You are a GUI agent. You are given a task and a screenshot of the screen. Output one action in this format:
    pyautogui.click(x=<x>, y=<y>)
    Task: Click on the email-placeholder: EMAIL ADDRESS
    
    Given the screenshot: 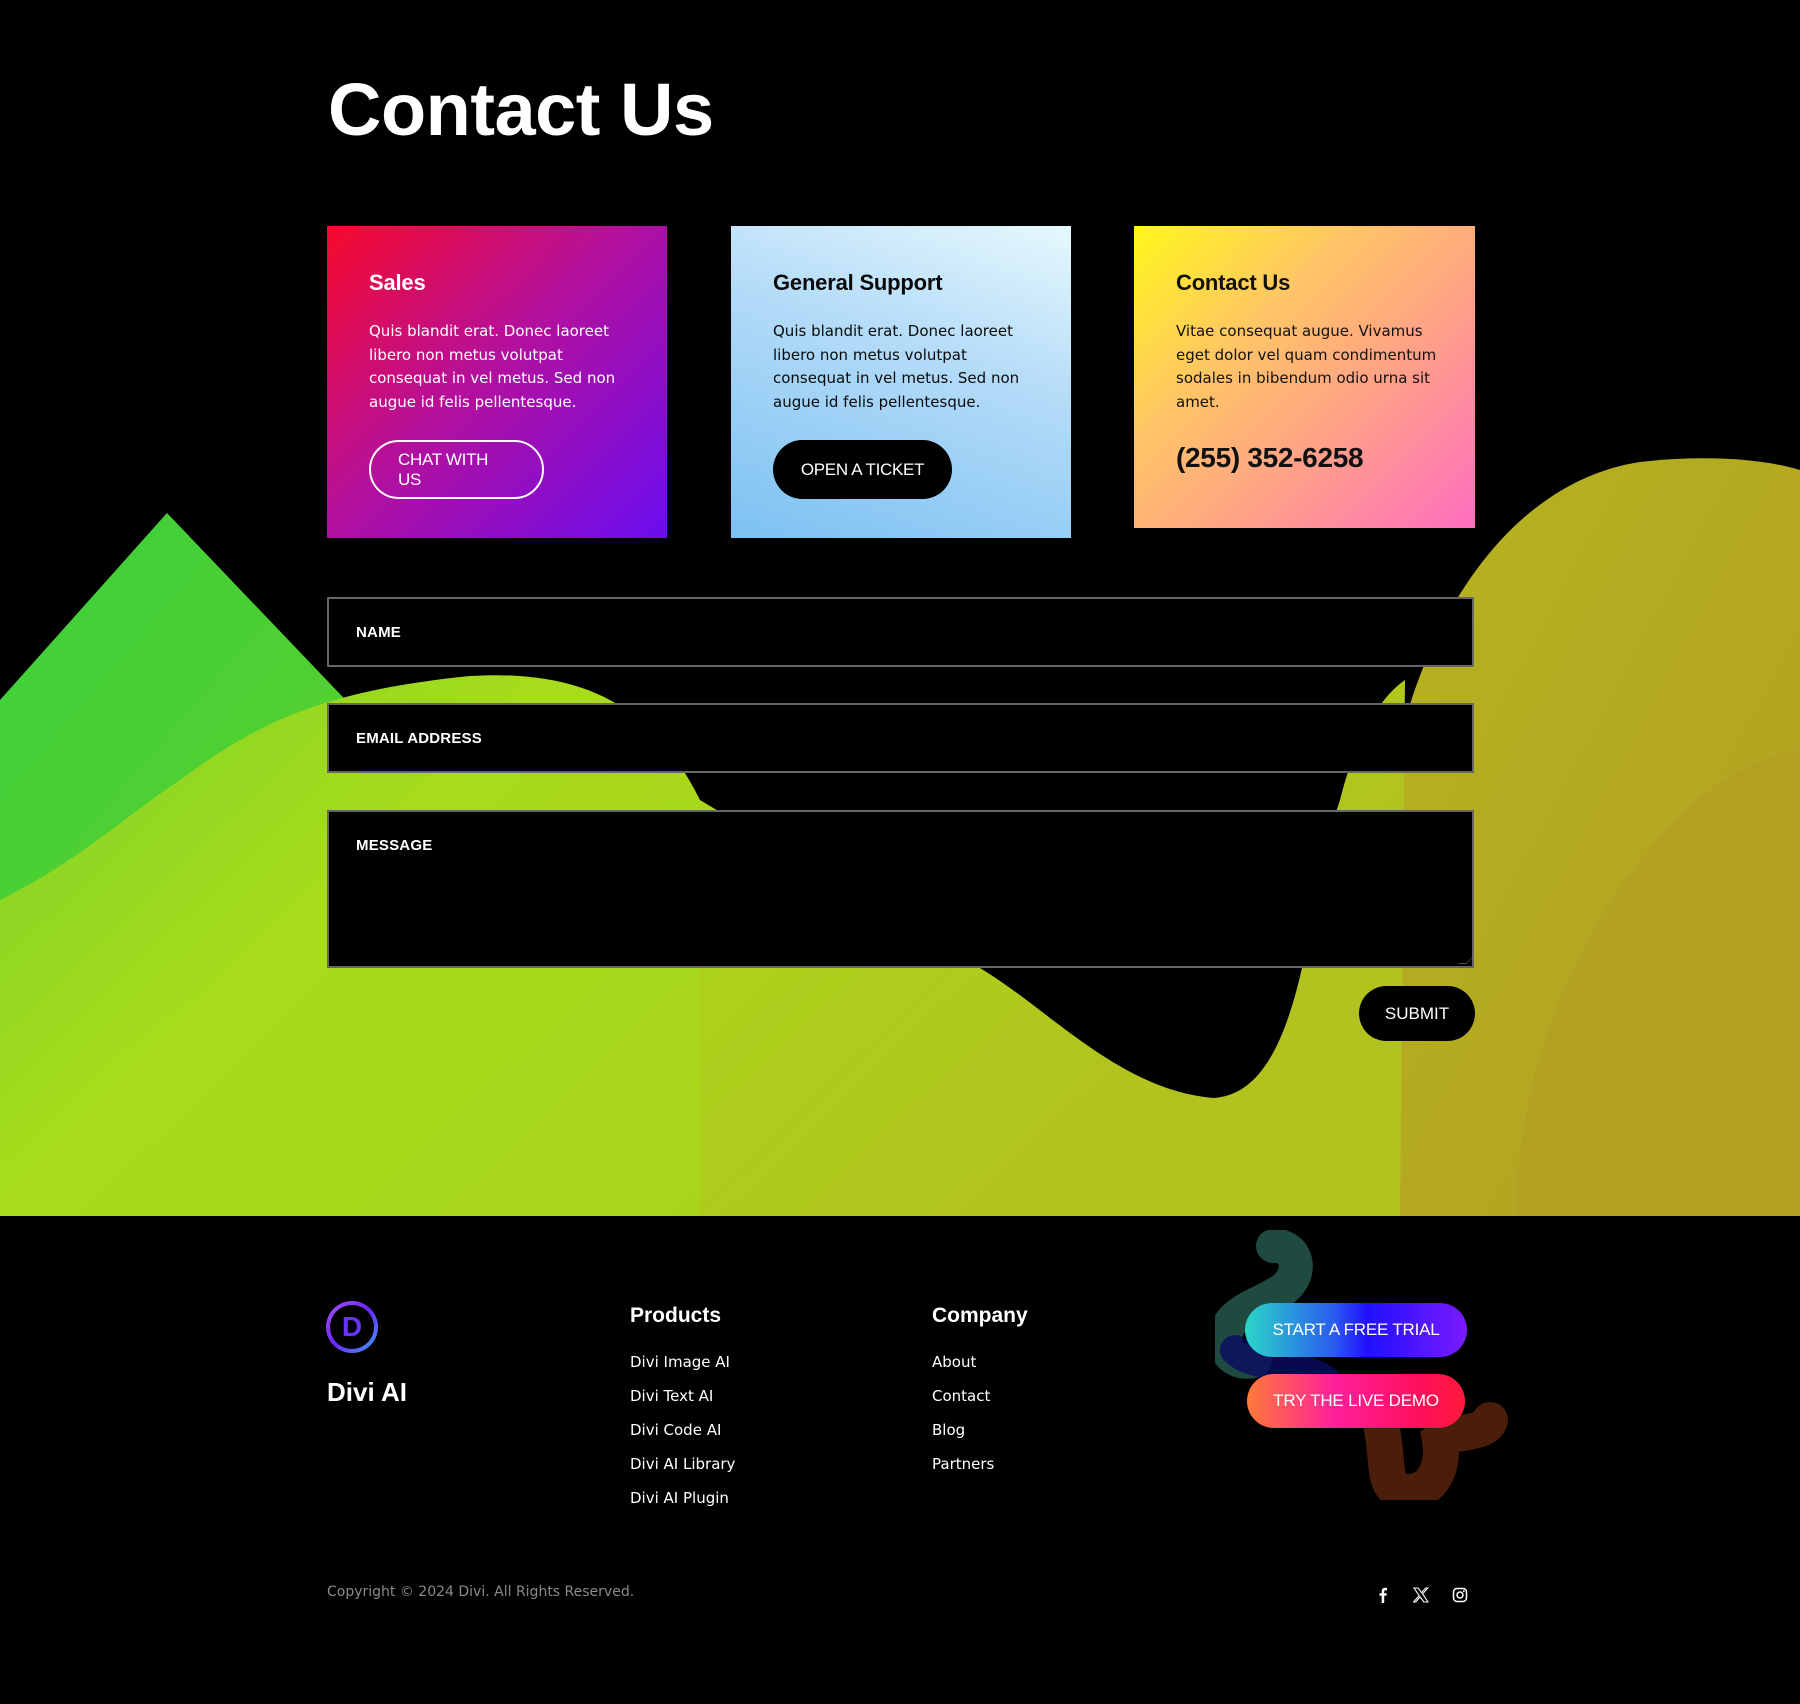 What is the action you would take?
    pyautogui.click(x=419, y=738)
    